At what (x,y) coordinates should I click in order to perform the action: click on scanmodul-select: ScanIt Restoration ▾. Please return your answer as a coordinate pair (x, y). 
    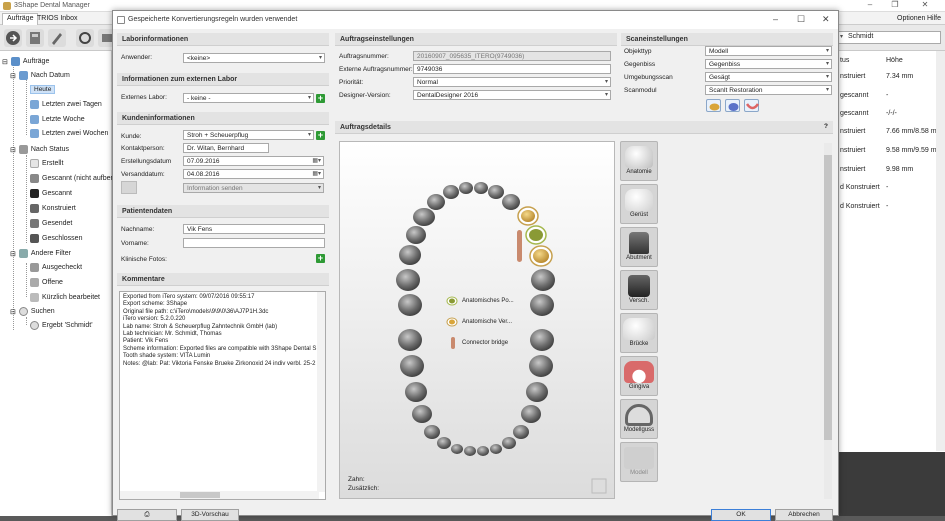
    Looking at the image, I should click on (768, 90).